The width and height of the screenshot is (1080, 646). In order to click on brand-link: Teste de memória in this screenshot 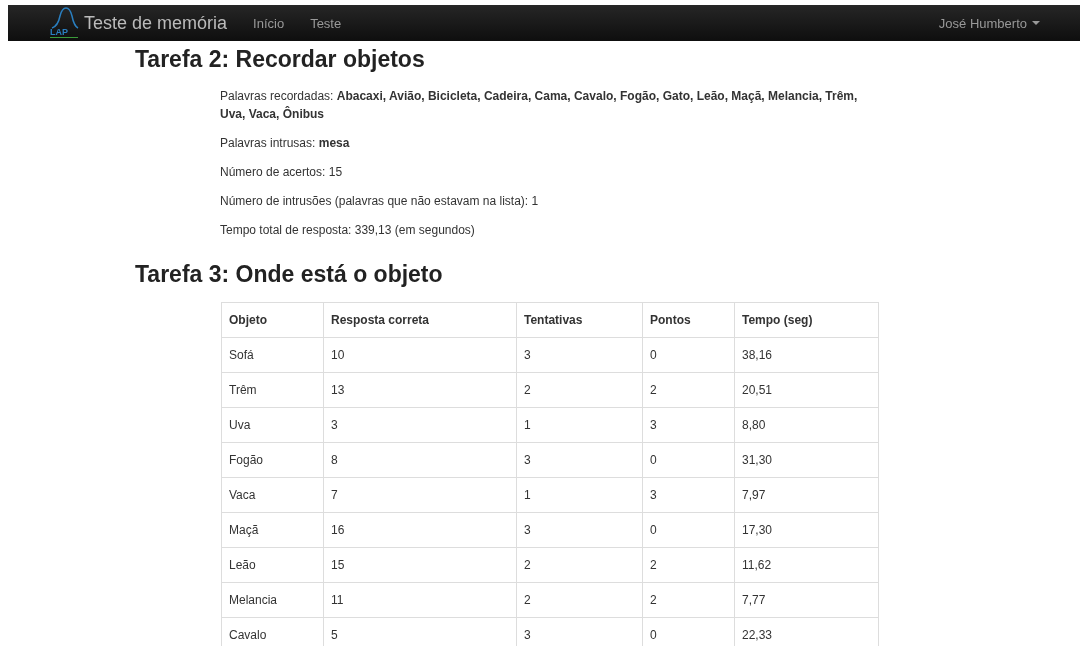, I will do `click(156, 23)`.